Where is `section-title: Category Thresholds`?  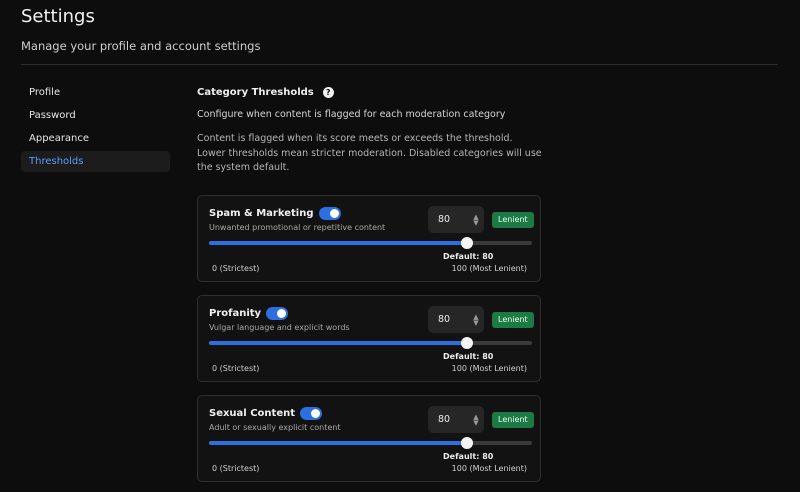 section-title: Category Thresholds is located at coordinates (255, 92).